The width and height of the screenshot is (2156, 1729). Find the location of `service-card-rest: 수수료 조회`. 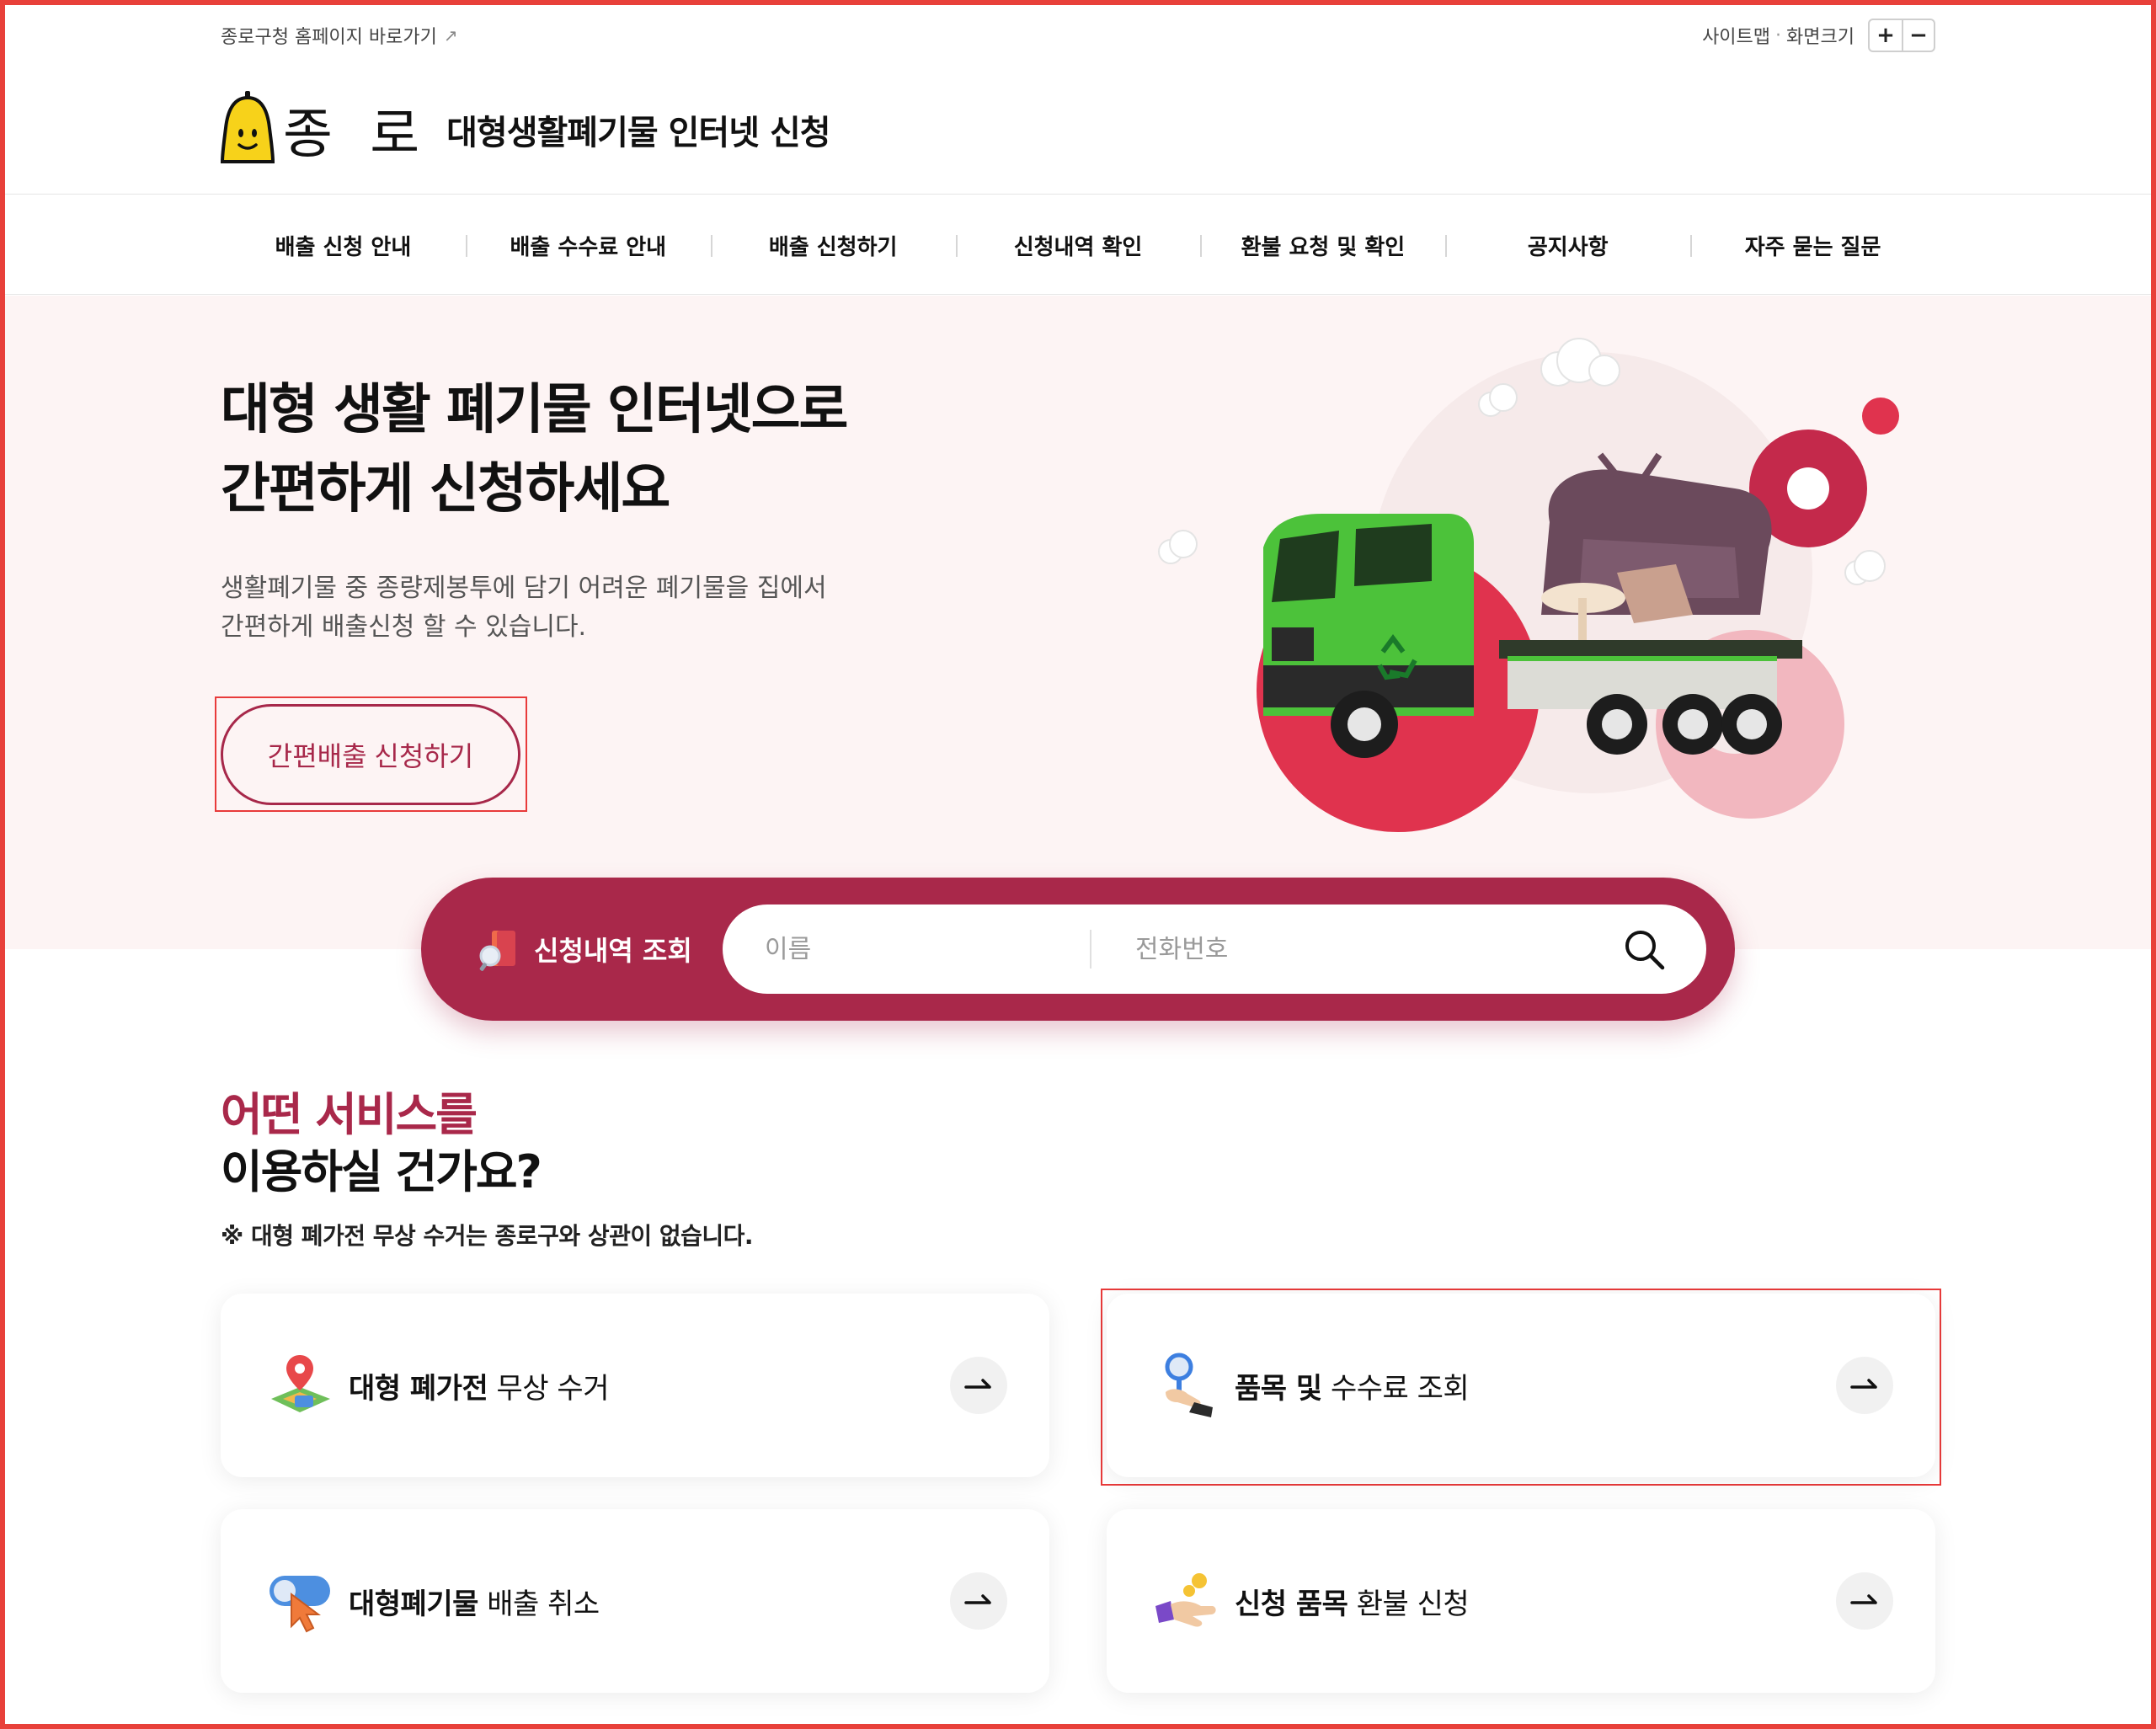

service-card-rest: 수수료 조회 is located at coordinates (1395, 1388).